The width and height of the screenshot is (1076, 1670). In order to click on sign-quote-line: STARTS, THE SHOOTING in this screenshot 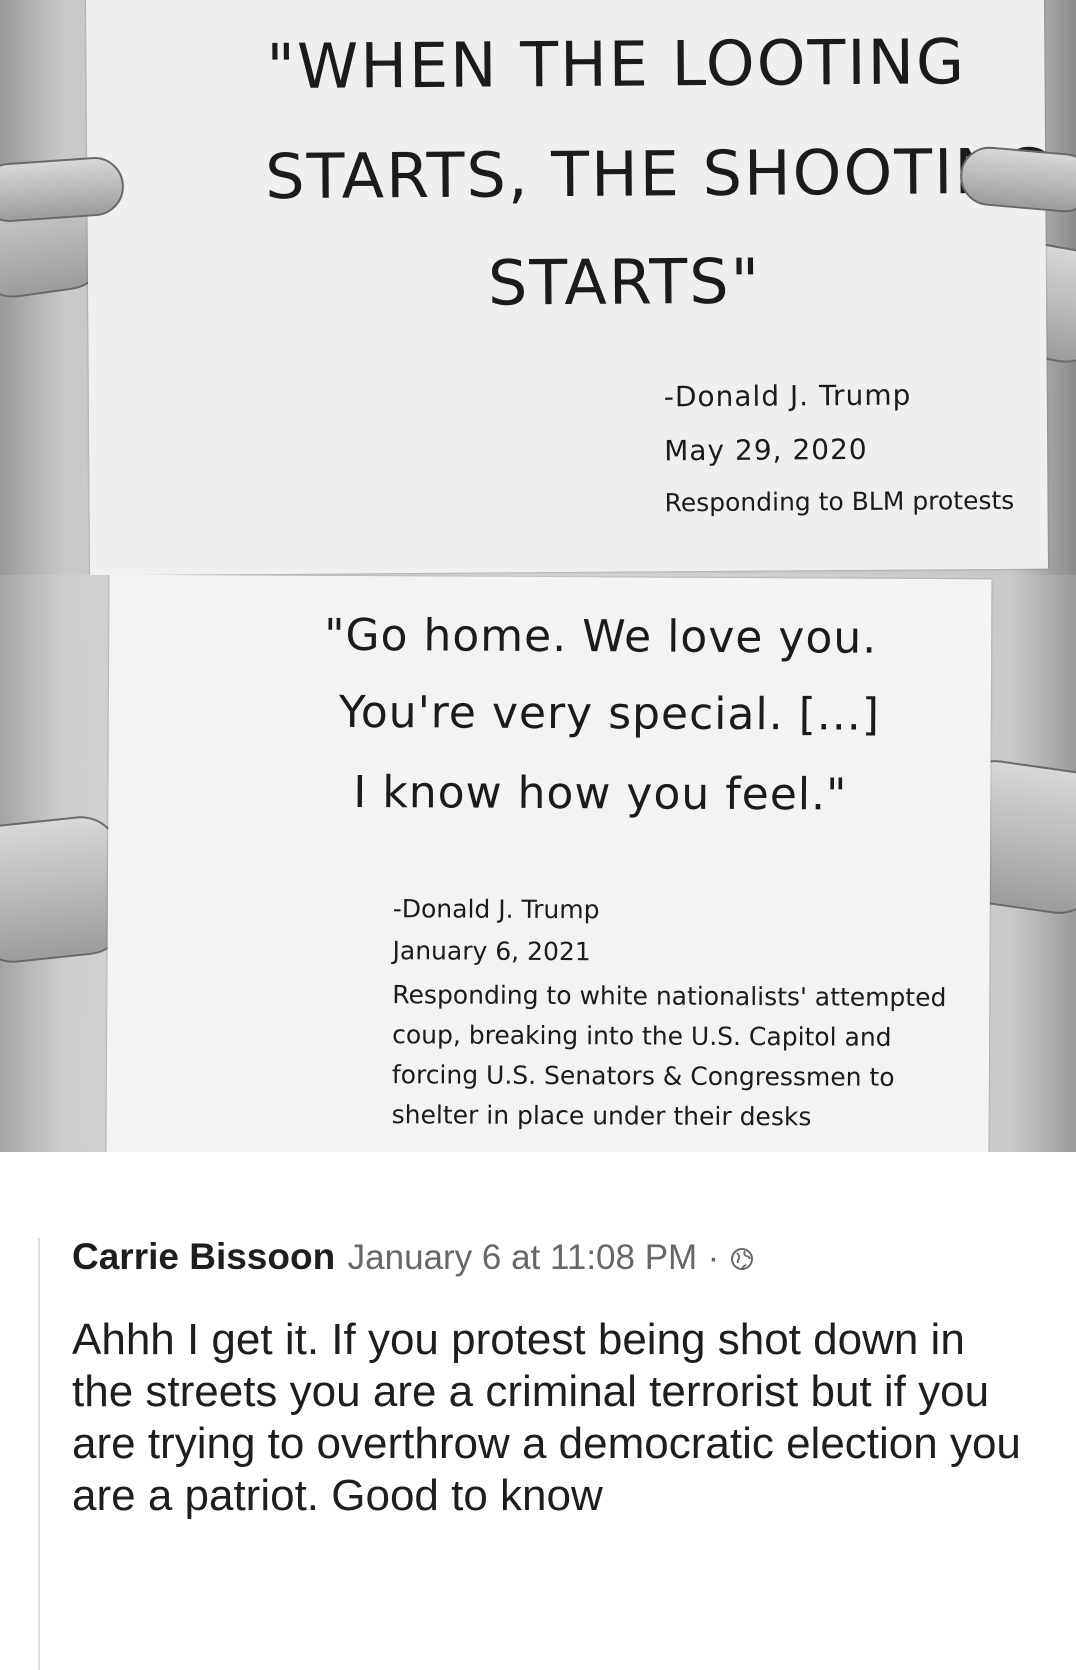, I will do `click(659, 174)`.